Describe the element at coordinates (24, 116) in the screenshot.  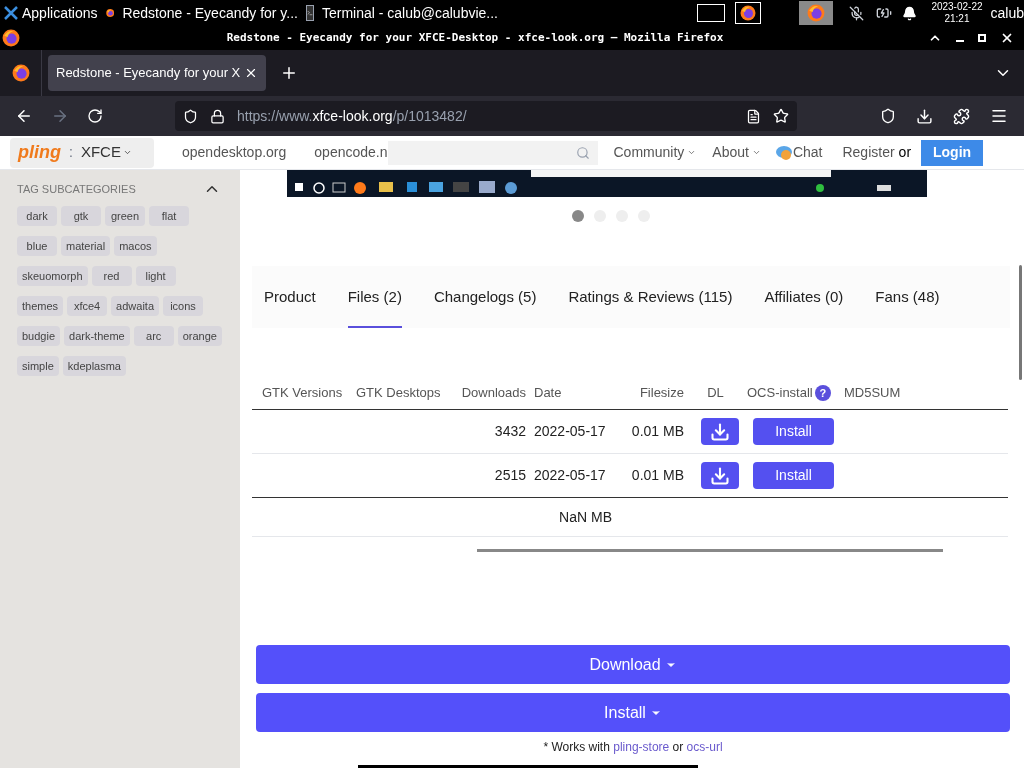
I see `back-icon` at that location.